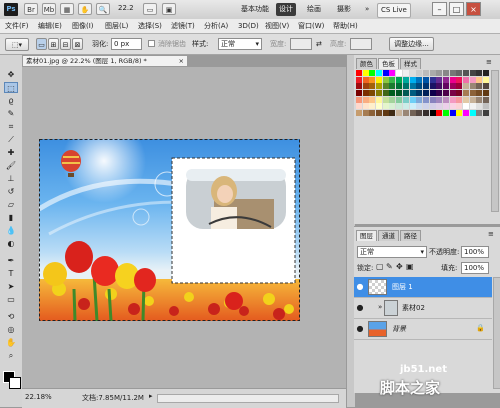  I want to click on menu-layer: 图层(L), so click(116, 26).